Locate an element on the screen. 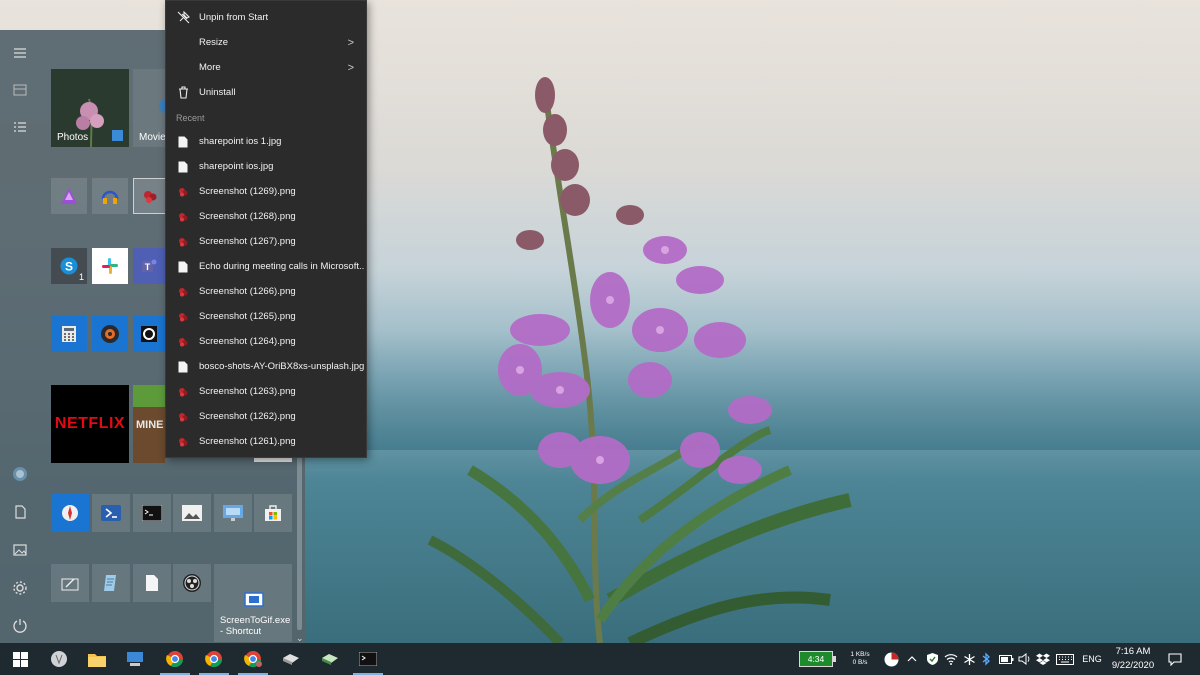 This screenshot has height=675, width=1200. taskbar-terminal is located at coordinates (368, 659).